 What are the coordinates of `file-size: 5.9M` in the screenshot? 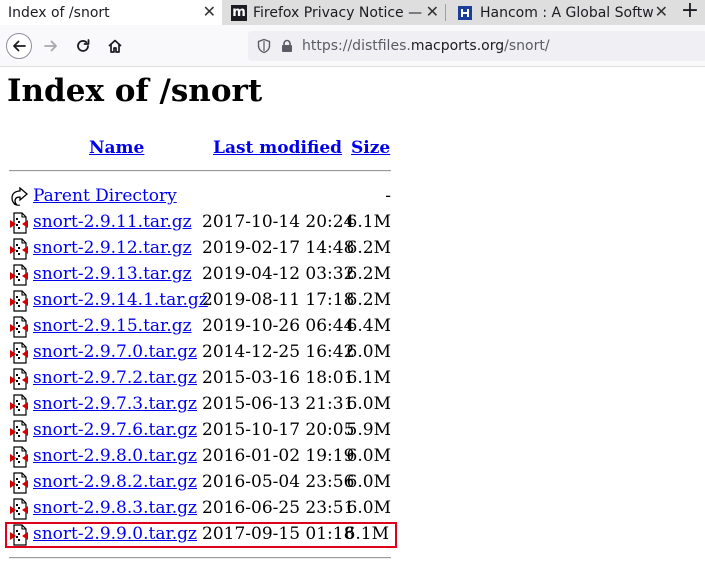 It's located at (368, 430).